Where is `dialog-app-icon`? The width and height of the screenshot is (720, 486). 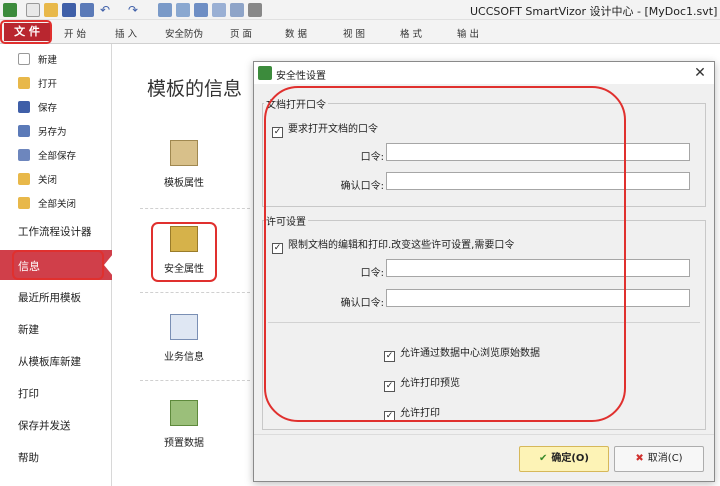 dialog-app-icon is located at coordinates (265, 73).